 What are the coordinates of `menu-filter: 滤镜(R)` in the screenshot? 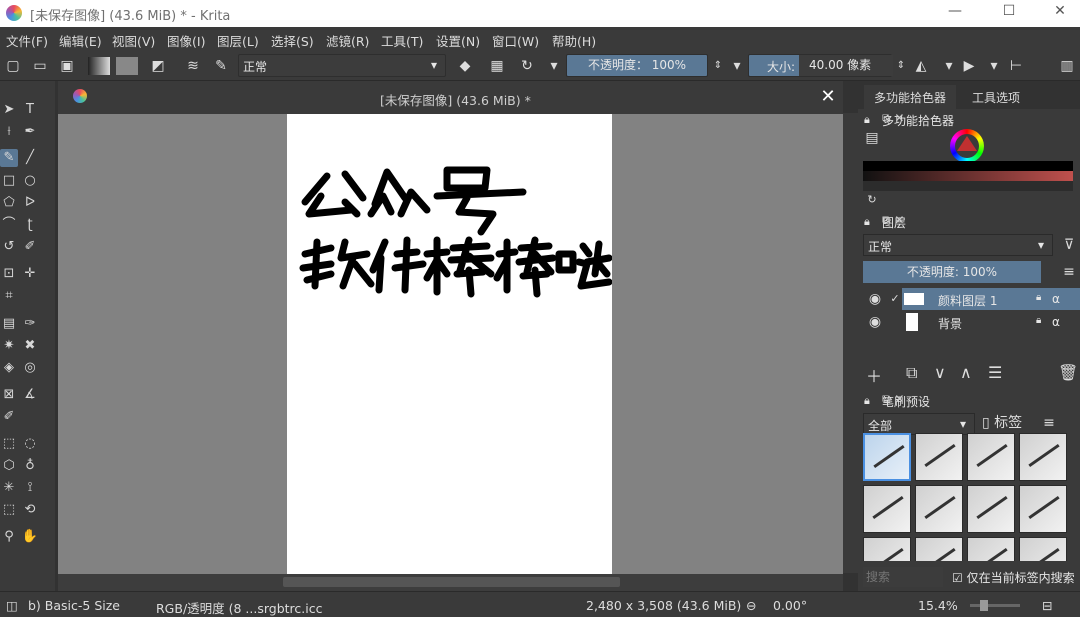 It's located at (347, 40).